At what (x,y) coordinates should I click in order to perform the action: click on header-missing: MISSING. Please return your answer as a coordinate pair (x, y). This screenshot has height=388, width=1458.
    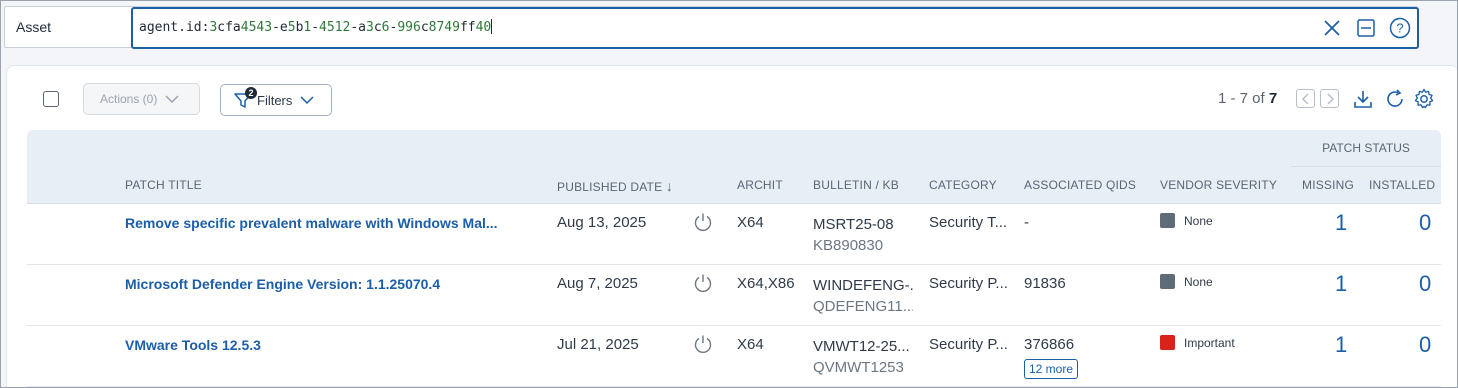
    Looking at the image, I should click on (1328, 185).